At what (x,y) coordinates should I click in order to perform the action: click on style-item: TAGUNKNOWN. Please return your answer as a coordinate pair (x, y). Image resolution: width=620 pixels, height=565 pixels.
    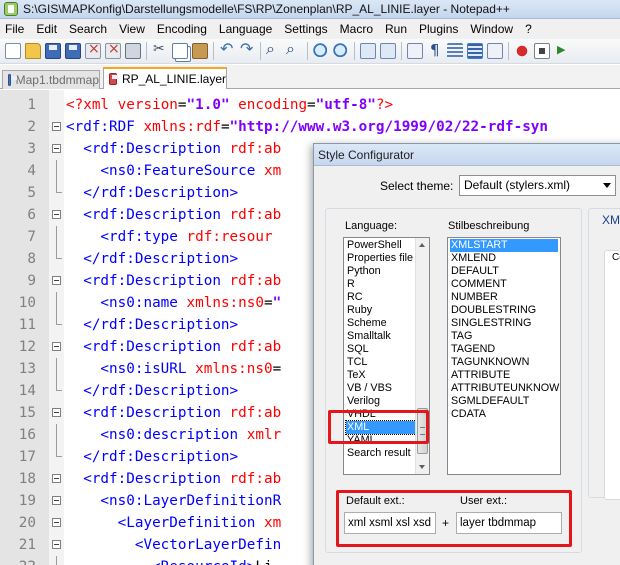
    Looking at the image, I should click on (504, 362).